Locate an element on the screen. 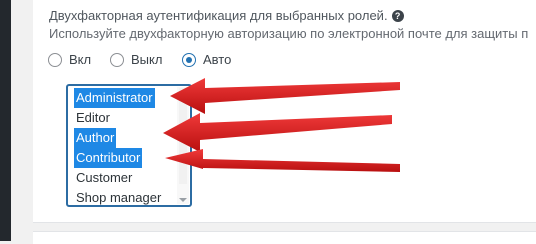 This screenshot has width=536, height=244. arrow-to-author-icon is located at coordinates (277, 132).